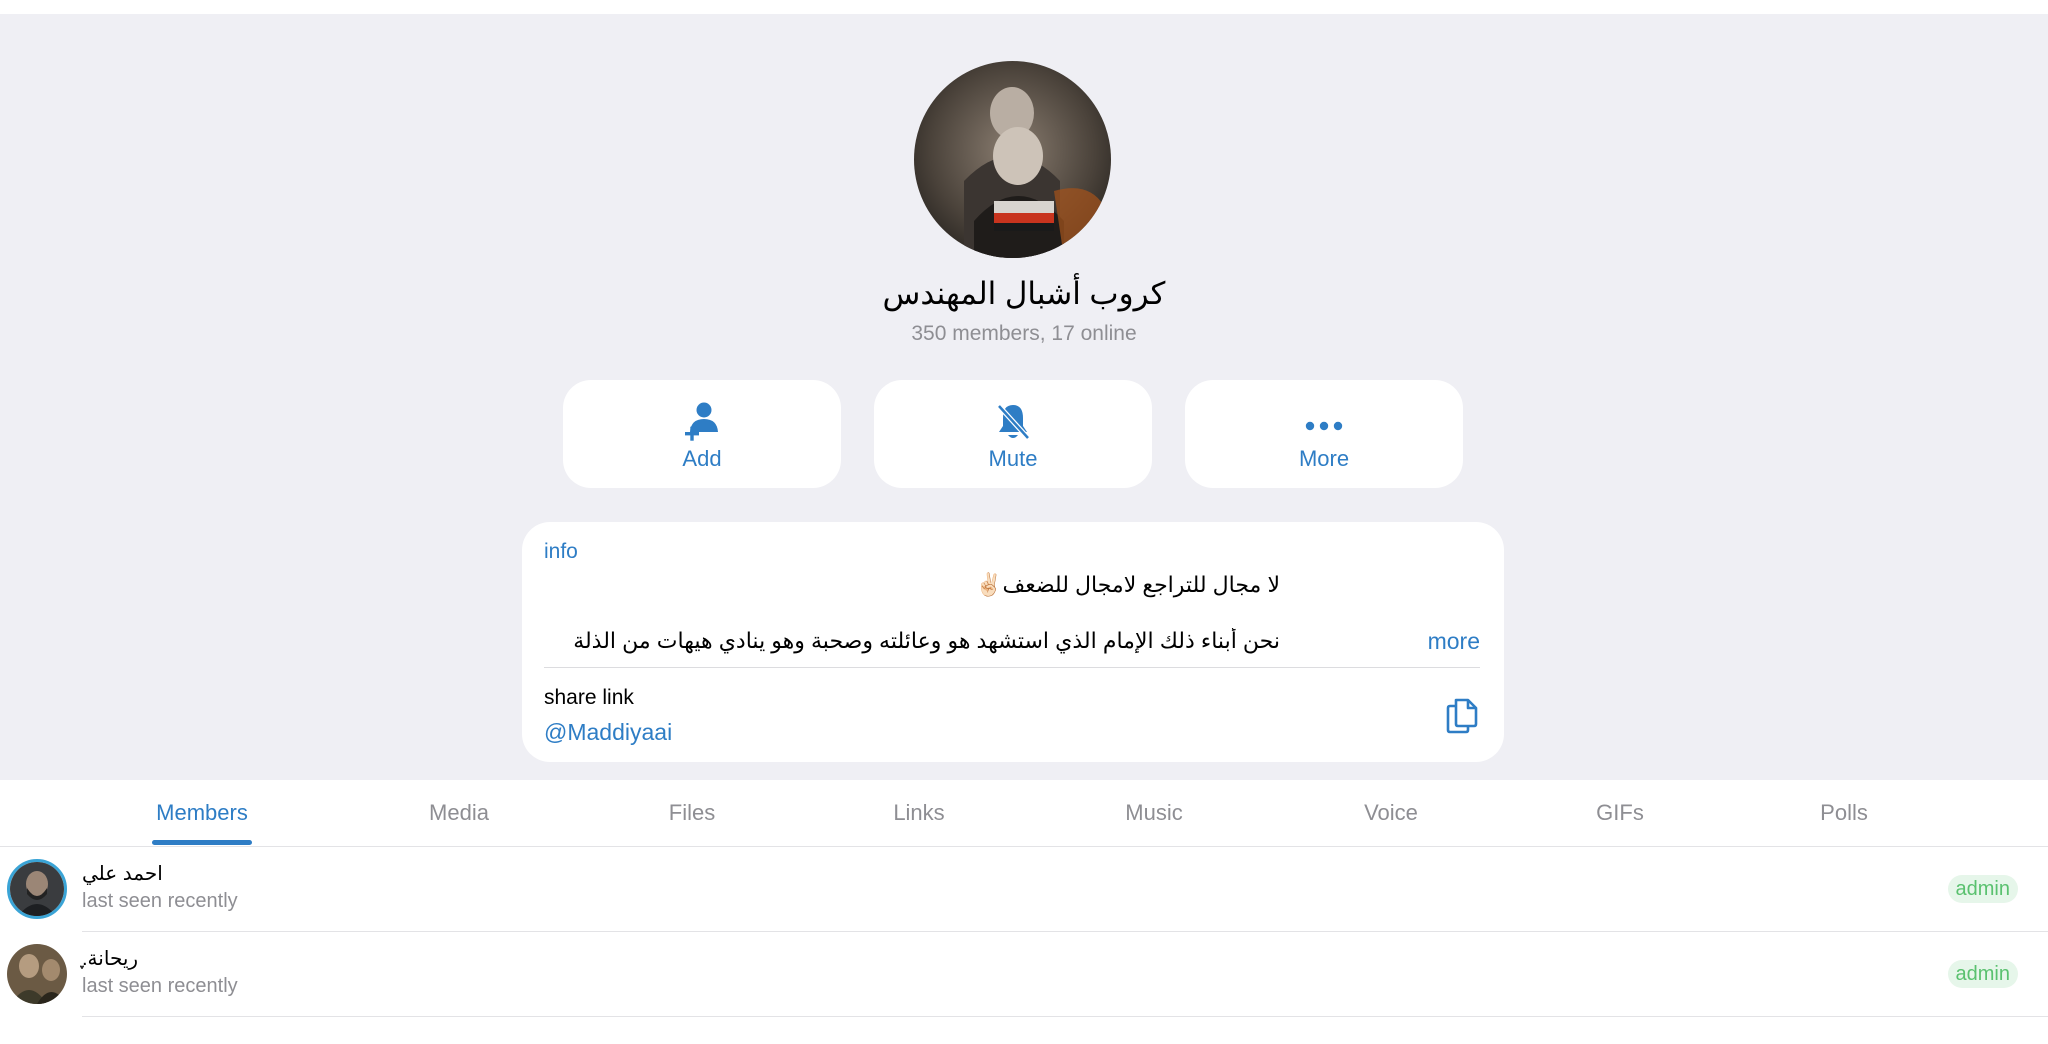 The image size is (2048, 1044). I want to click on info-divider, so click(1012, 667).